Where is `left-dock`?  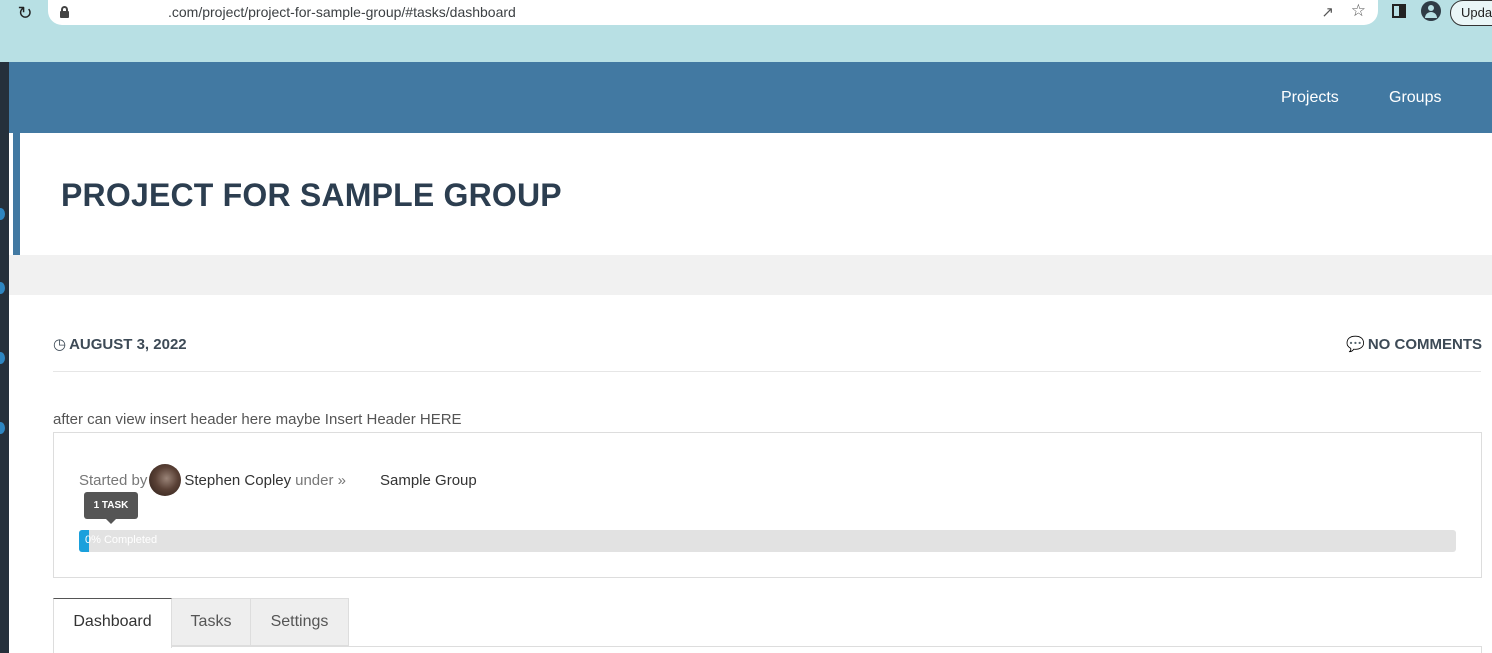
left-dock is located at coordinates (4, 357).